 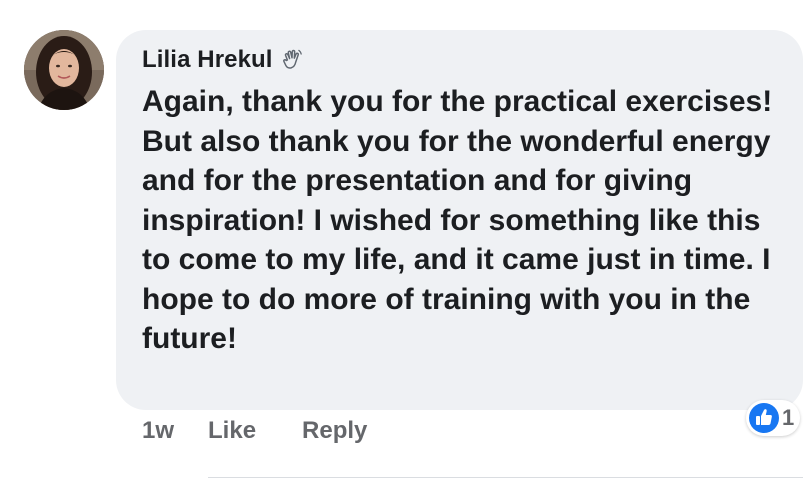 What do you see at coordinates (232, 431) in the screenshot?
I see `like-button: Like` at bounding box center [232, 431].